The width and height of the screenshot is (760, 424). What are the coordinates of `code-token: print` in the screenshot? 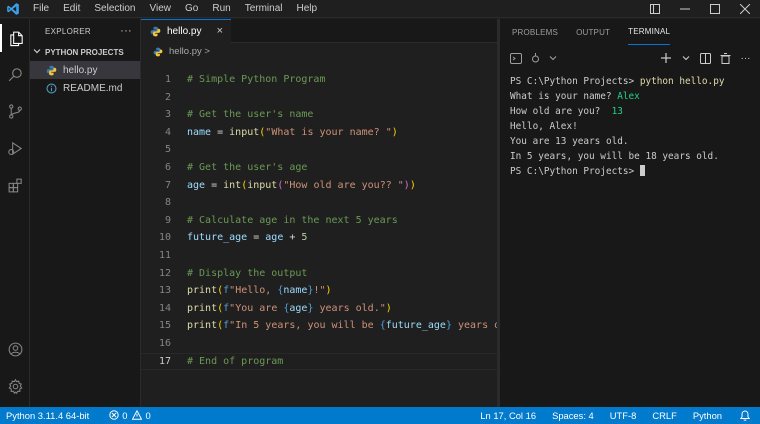 It's located at (202, 326).